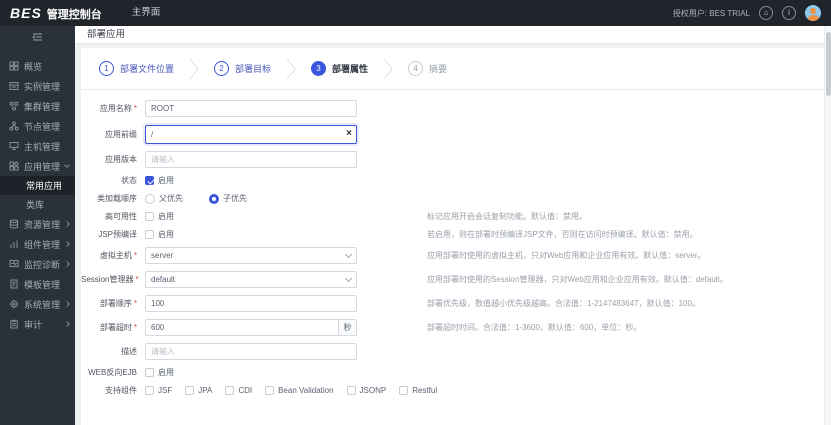  What do you see at coordinates (42, 126) in the screenshot?
I see `sidebar-item-label: 节点管理` at bounding box center [42, 126].